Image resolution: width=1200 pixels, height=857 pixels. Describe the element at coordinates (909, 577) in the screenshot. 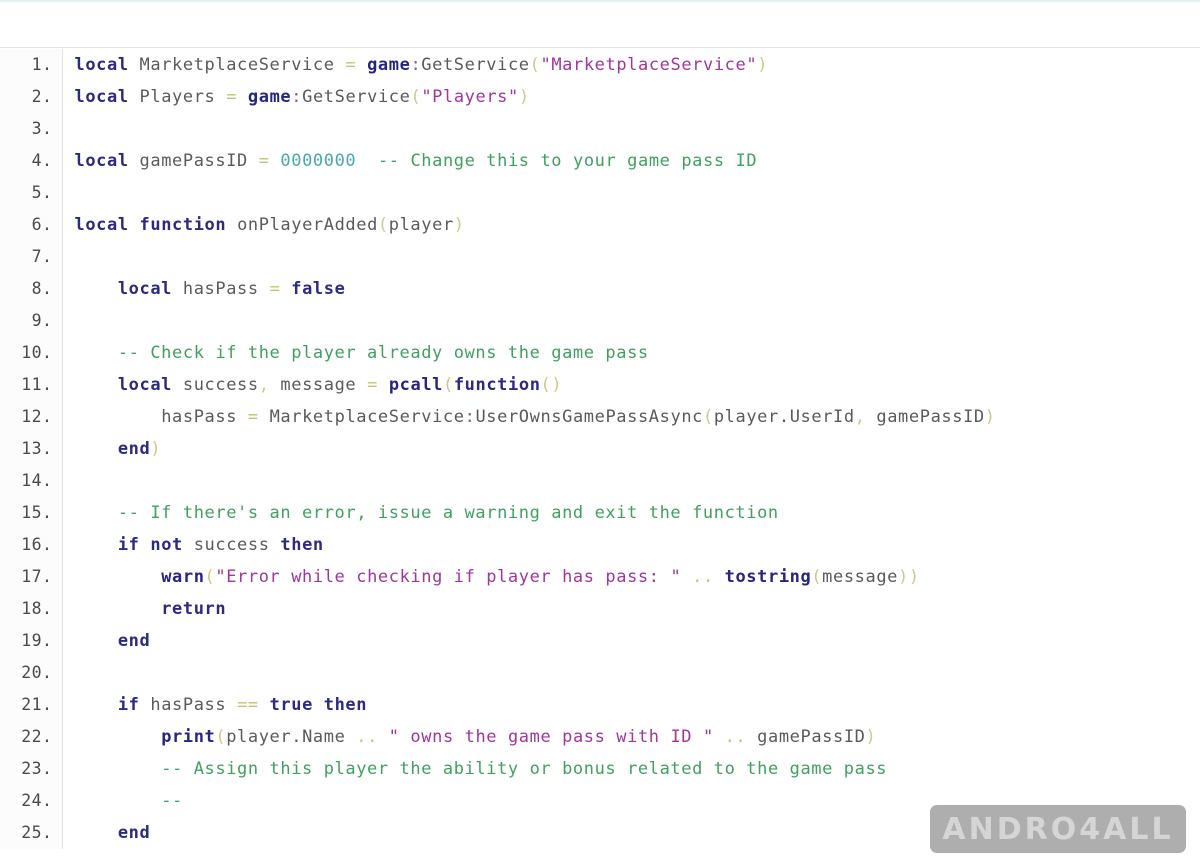

I see `token-pun: ))` at that location.